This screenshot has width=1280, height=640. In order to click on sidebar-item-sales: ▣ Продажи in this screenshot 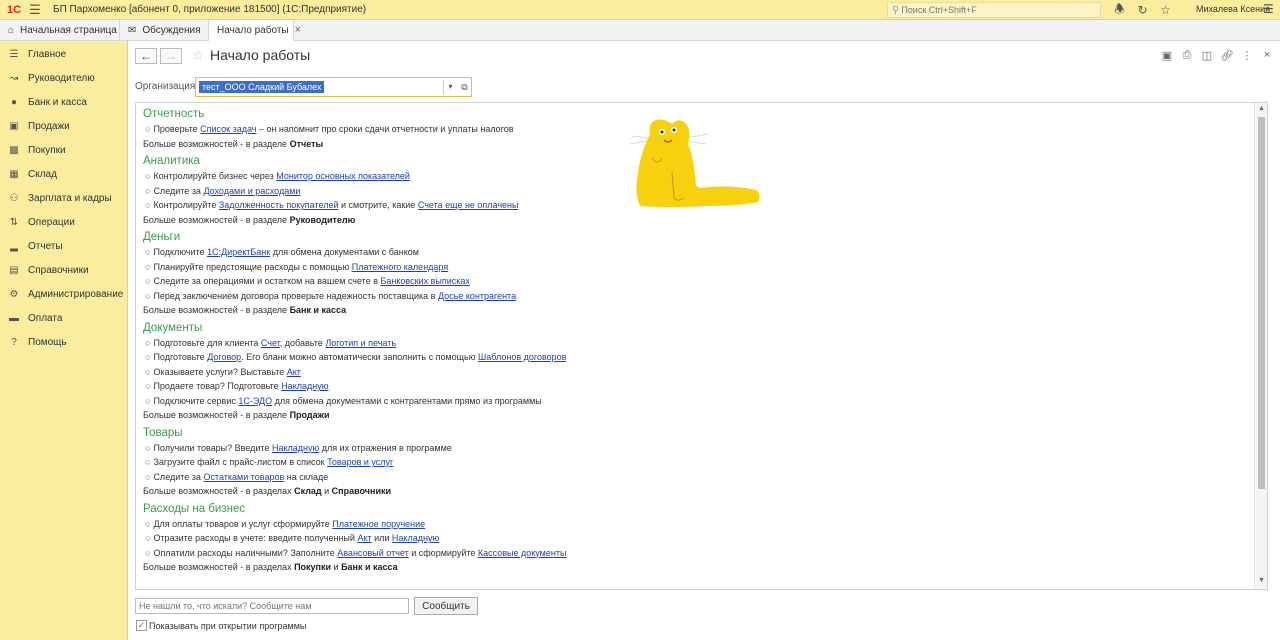, I will do `click(64, 126)`.